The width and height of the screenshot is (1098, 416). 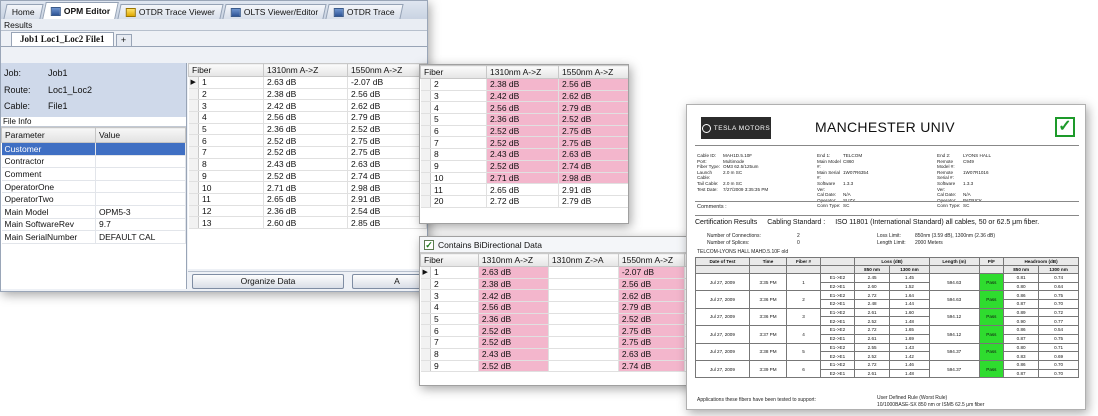 I want to click on loss-1550-az: 2.63 dB, so click(x=651, y=354).